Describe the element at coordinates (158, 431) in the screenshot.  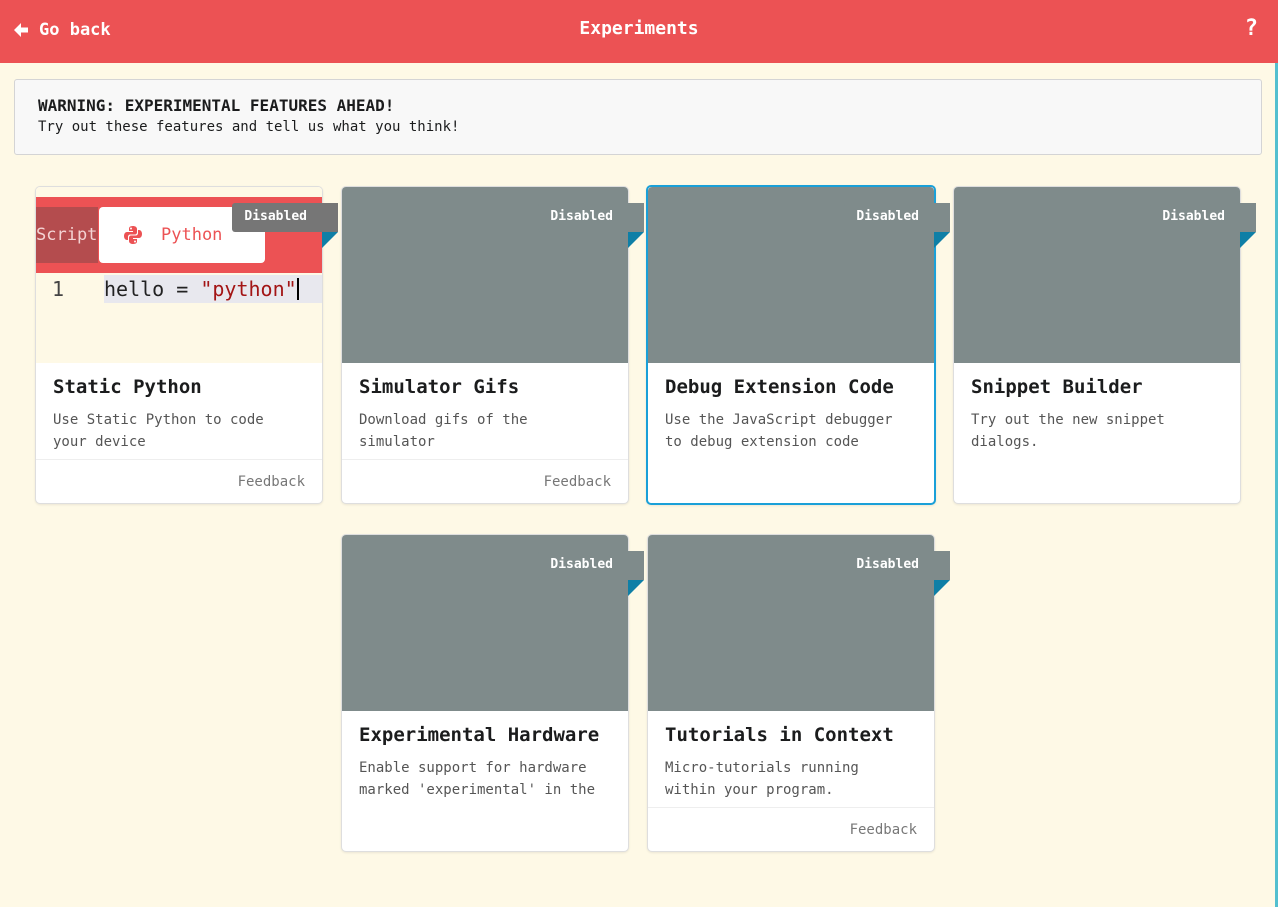
I see `card-description: Use Static Python to code your device` at that location.